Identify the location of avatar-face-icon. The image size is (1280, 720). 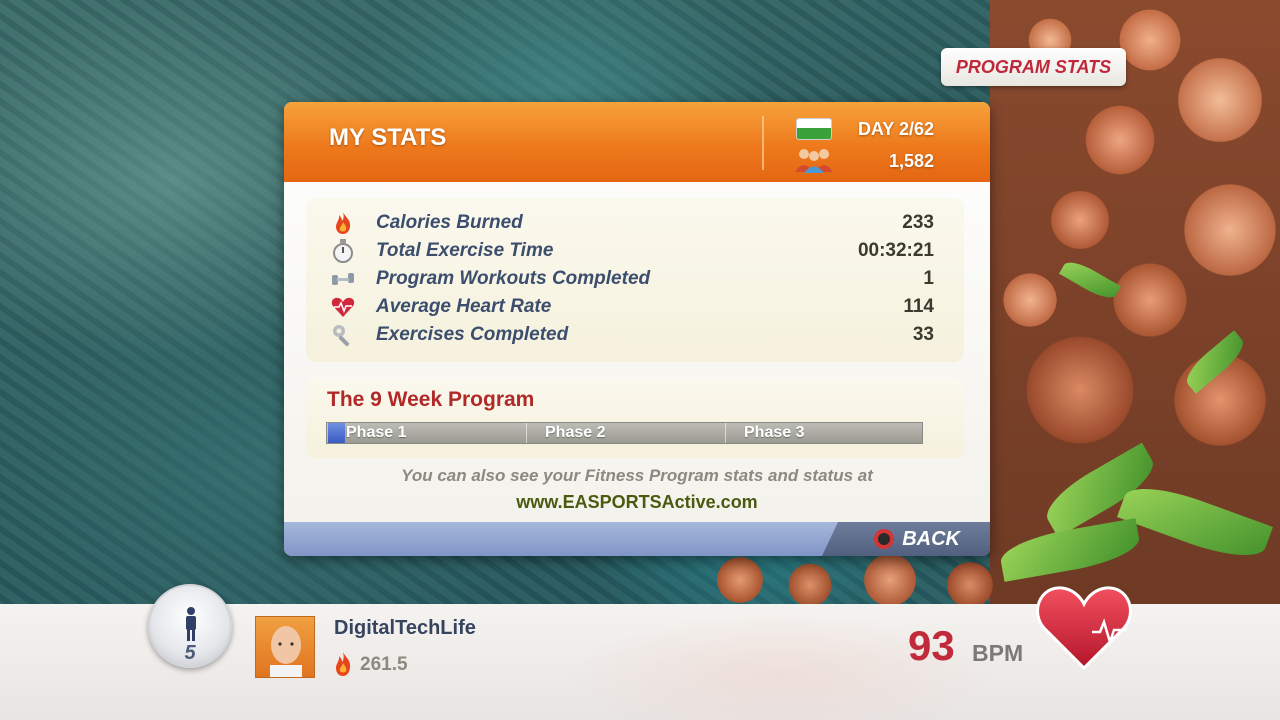
(286, 651).